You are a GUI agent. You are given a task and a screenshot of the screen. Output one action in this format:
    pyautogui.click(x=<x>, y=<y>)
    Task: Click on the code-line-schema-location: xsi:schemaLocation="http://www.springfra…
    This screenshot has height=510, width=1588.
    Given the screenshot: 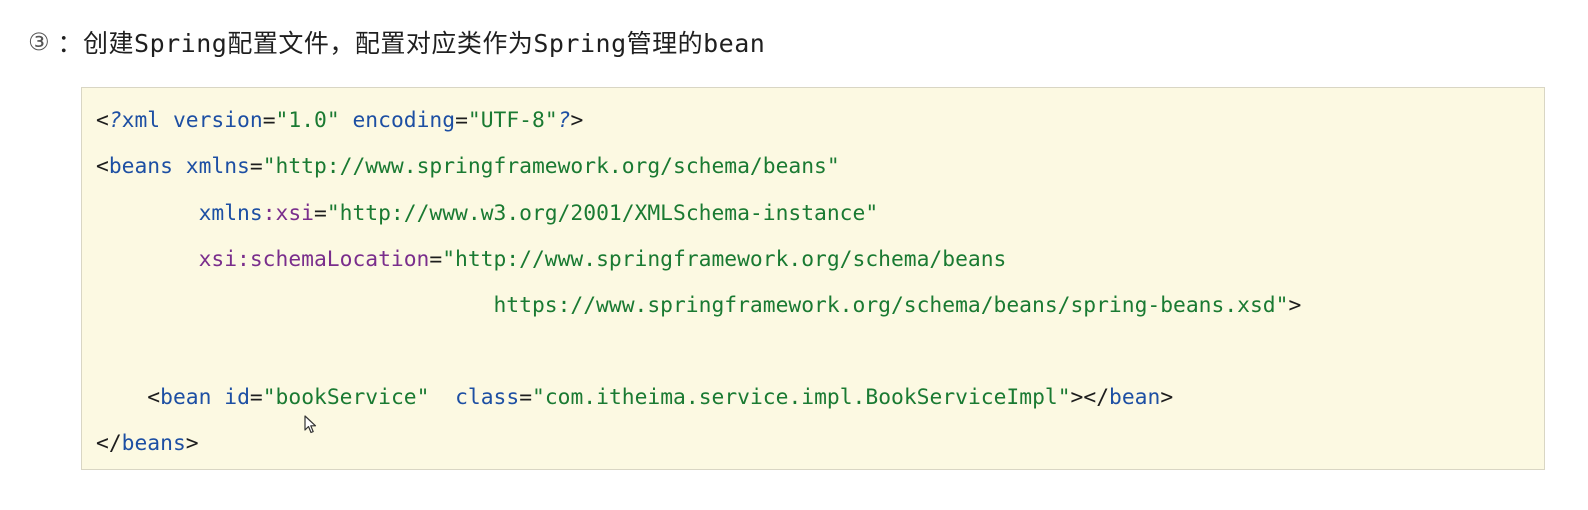 What is the action you would take?
    pyautogui.click(x=602, y=259)
    